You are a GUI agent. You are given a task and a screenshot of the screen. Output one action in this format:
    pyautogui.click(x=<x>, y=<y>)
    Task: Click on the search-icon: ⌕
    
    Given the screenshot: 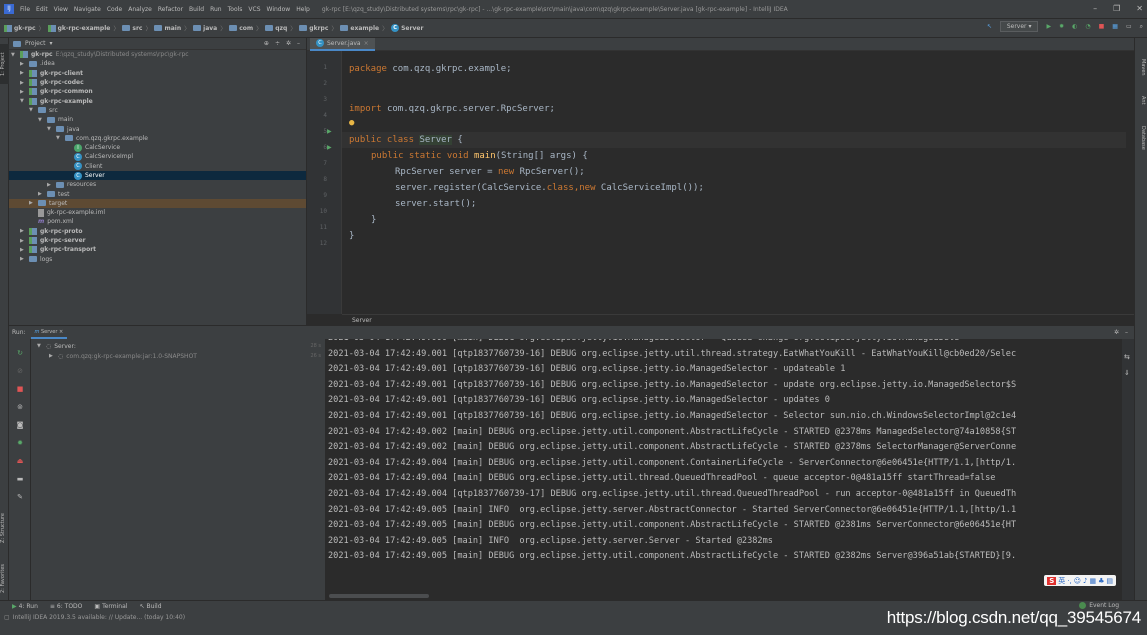 What is the action you would take?
    pyautogui.click(x=1141, y=27)
    